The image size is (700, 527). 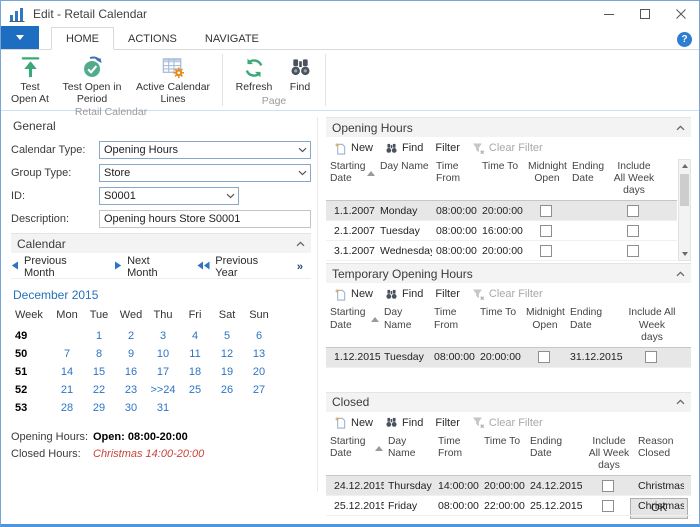 What do you see at coordinates (148, 267) in the screenshot?
I see `next-month-button: Next Month` at bounding box center [148, 267].